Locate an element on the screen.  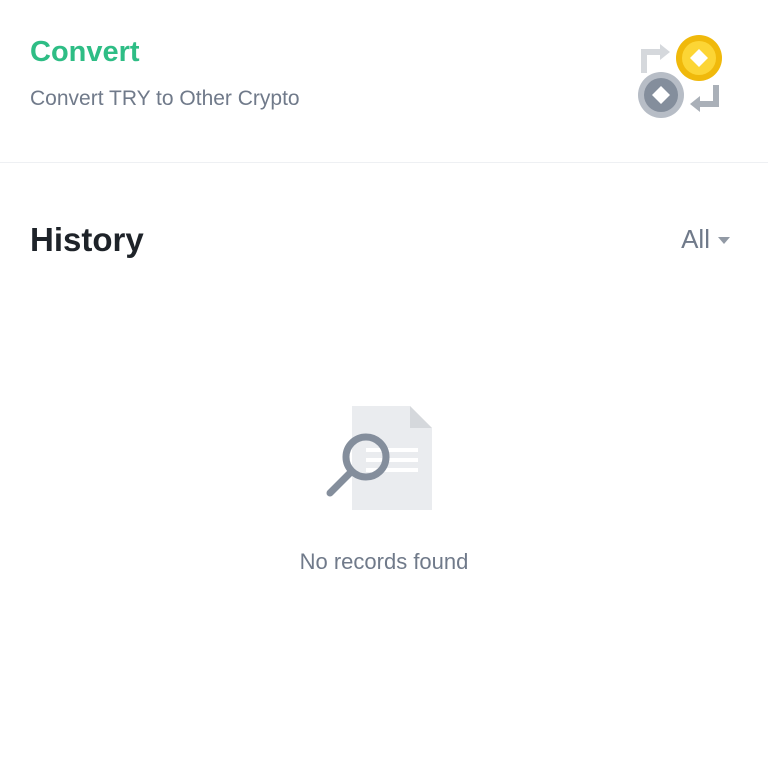
history-filter-dropdown: All is located at coordinates (705, 239).